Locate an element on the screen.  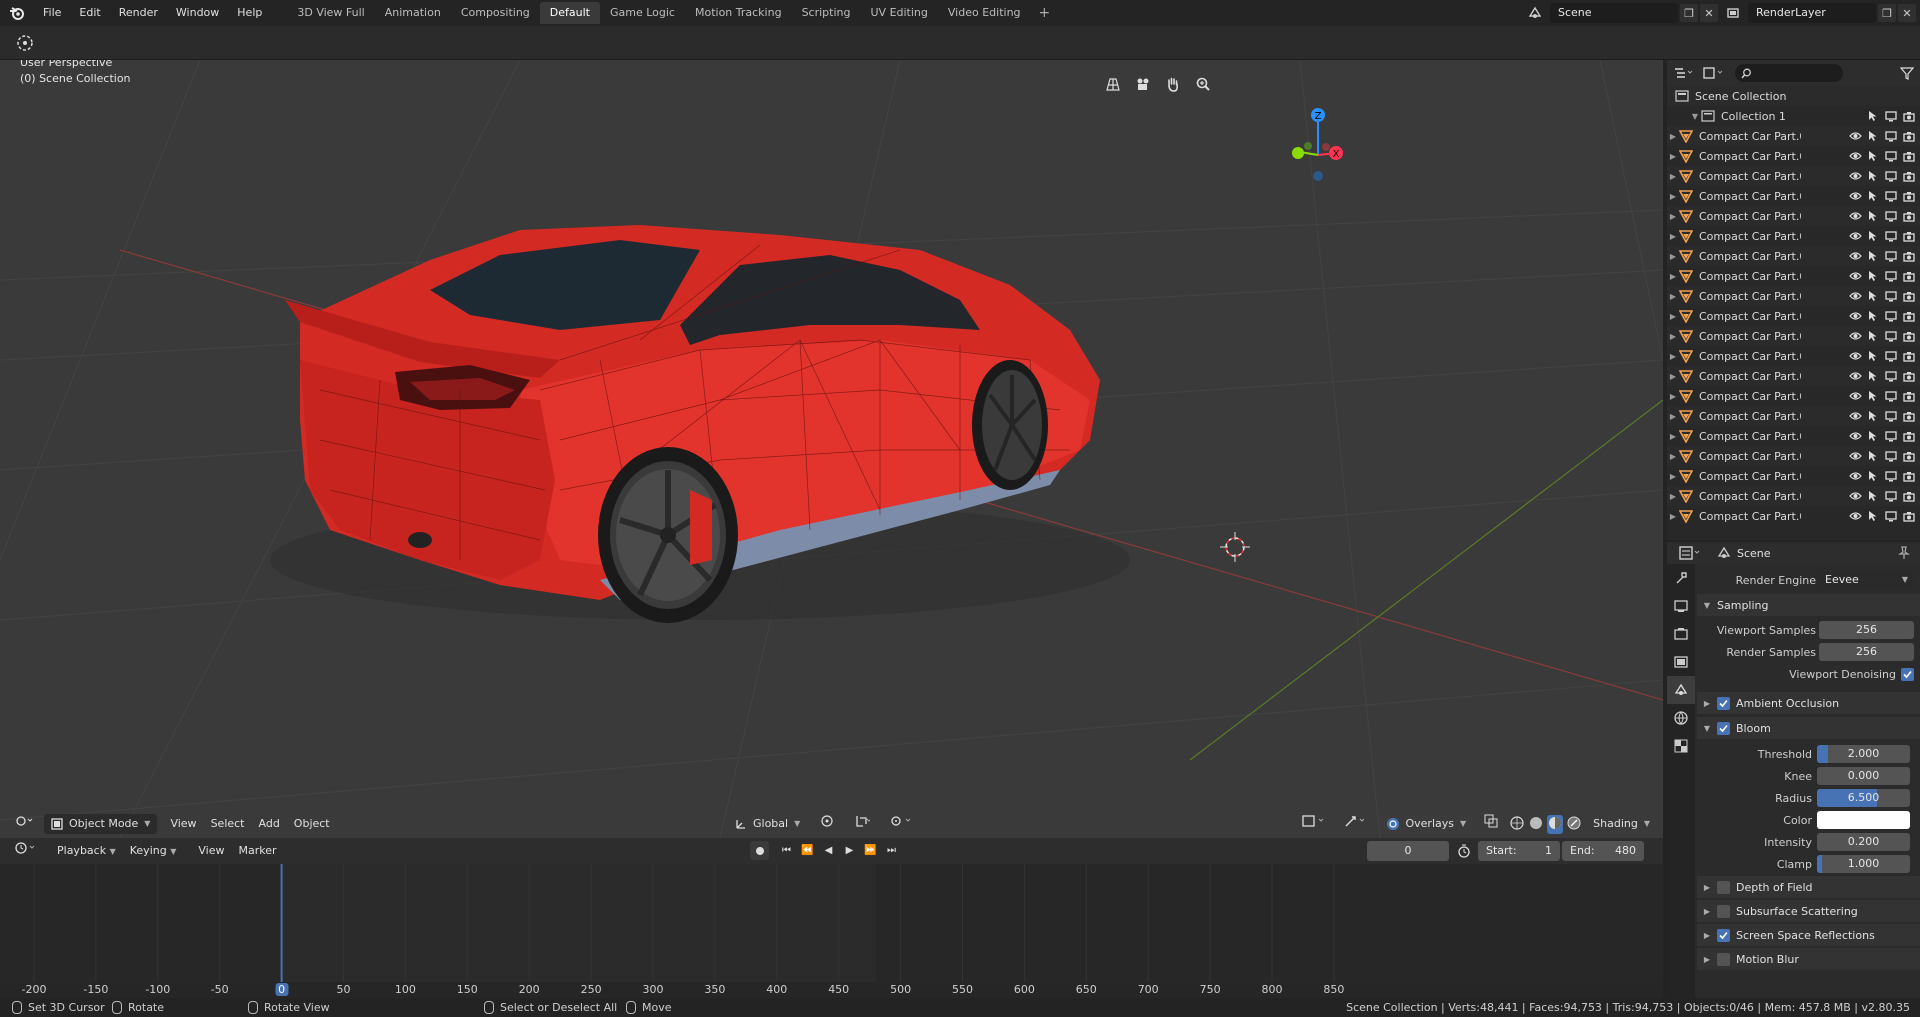
menu-add: Add is located at coordinates (269, 824).